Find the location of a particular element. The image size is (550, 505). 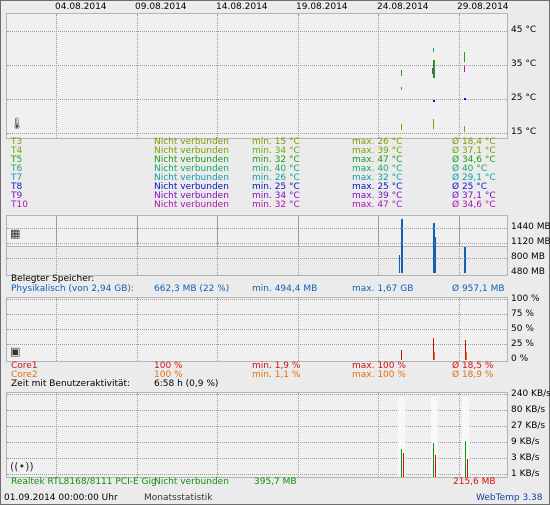

activity-value: 6:58 h (0,9 %) is located at coordinates (186, 384).